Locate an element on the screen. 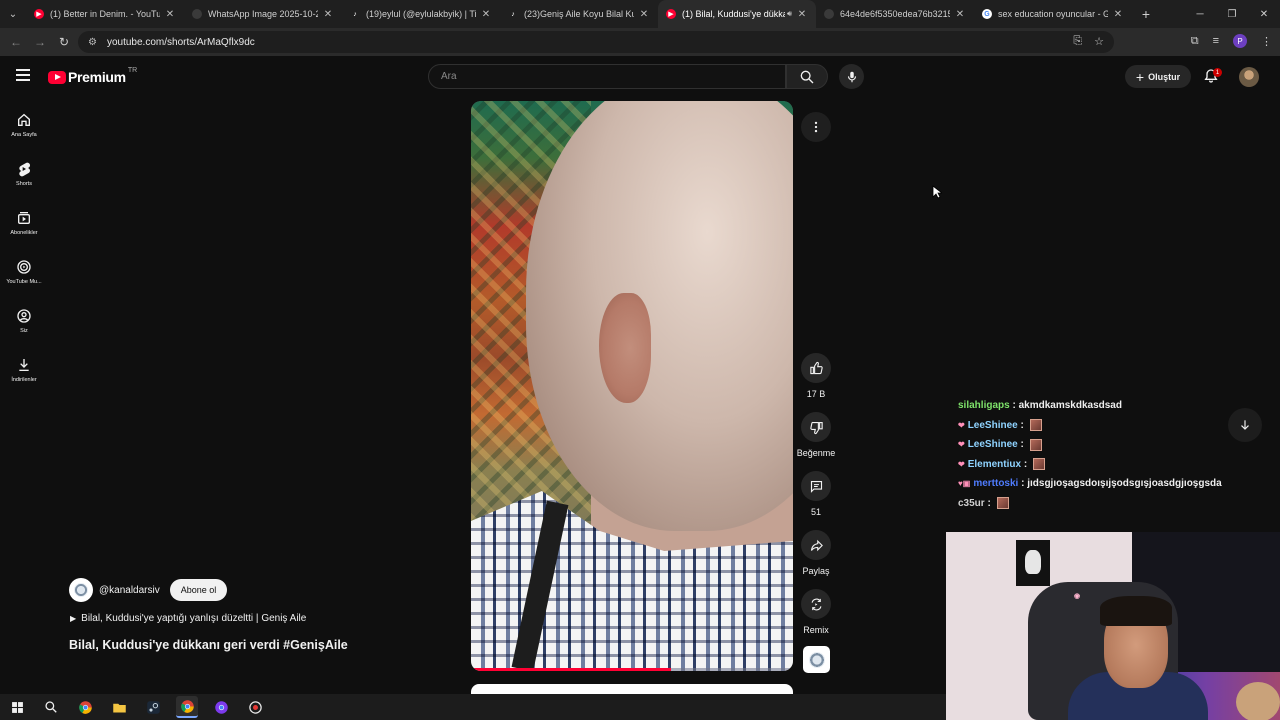 The height and width of the screenshot is (720, 1280). browser-tab: WhatsApp Image 2025-10-22 a ✕ is located at coordinates (263, 14).